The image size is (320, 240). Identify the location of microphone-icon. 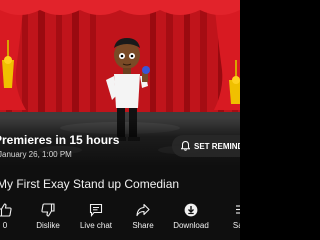
(146, 70).